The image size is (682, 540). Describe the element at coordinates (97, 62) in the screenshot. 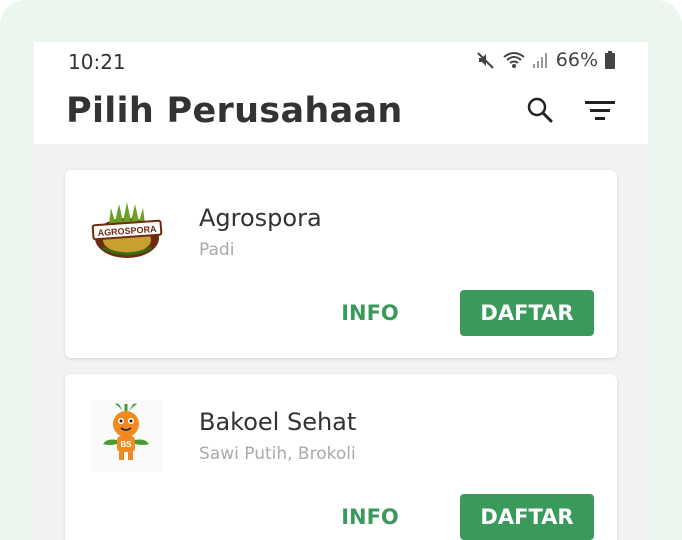

I see `status-time: 10:21` at that location.